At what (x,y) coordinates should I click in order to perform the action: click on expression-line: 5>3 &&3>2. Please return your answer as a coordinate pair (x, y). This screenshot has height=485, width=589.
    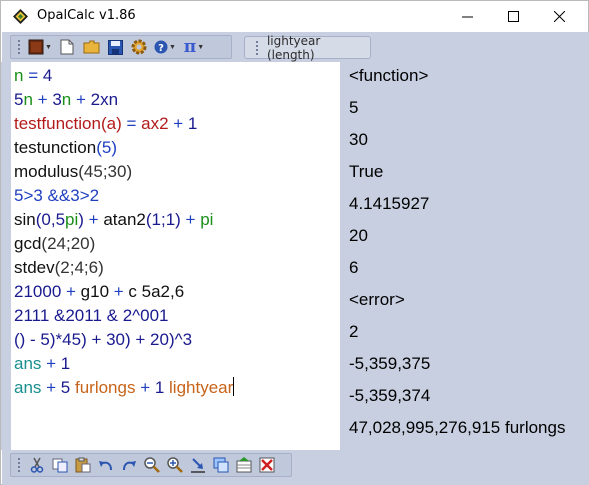
    Looking at the image, I should click on (56, 196).